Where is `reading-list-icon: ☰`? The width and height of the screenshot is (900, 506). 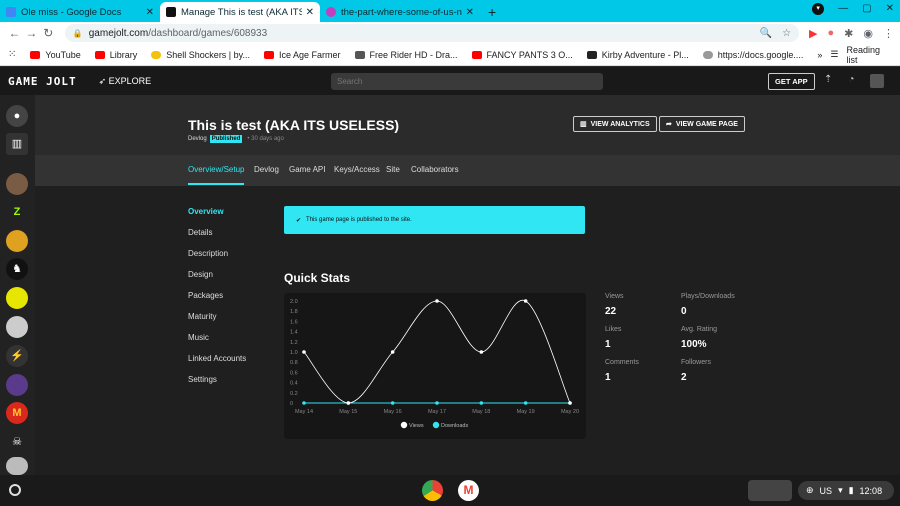
reading-list-icon: ☰ is located at coordinates (834, 54).